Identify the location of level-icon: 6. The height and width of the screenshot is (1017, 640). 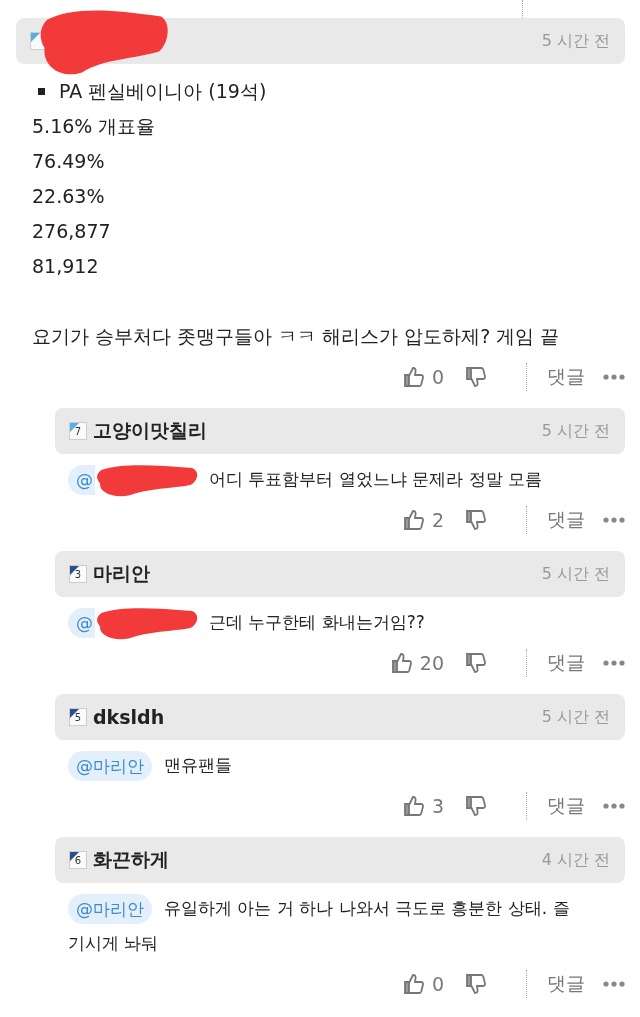
(78, 860).